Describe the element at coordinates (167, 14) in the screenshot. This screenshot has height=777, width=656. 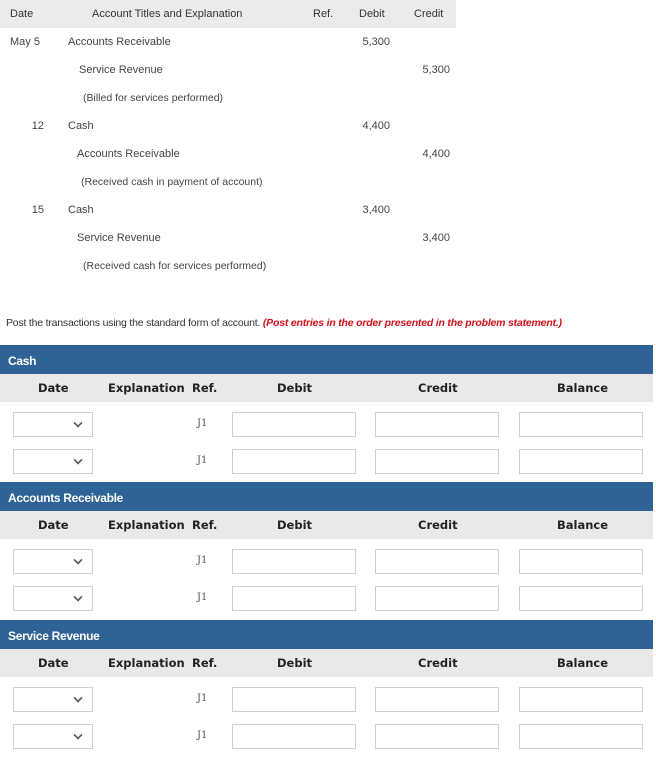
I see `journal-header-account: Account Titles and Explanation` at that location.